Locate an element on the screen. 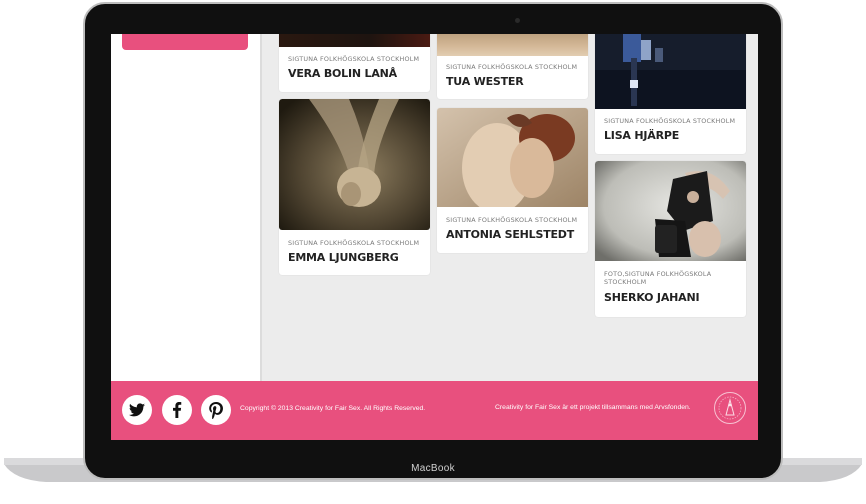 The width and height of the screenshot is (866, 504). seal-icon is located at coordinates (730, 408).